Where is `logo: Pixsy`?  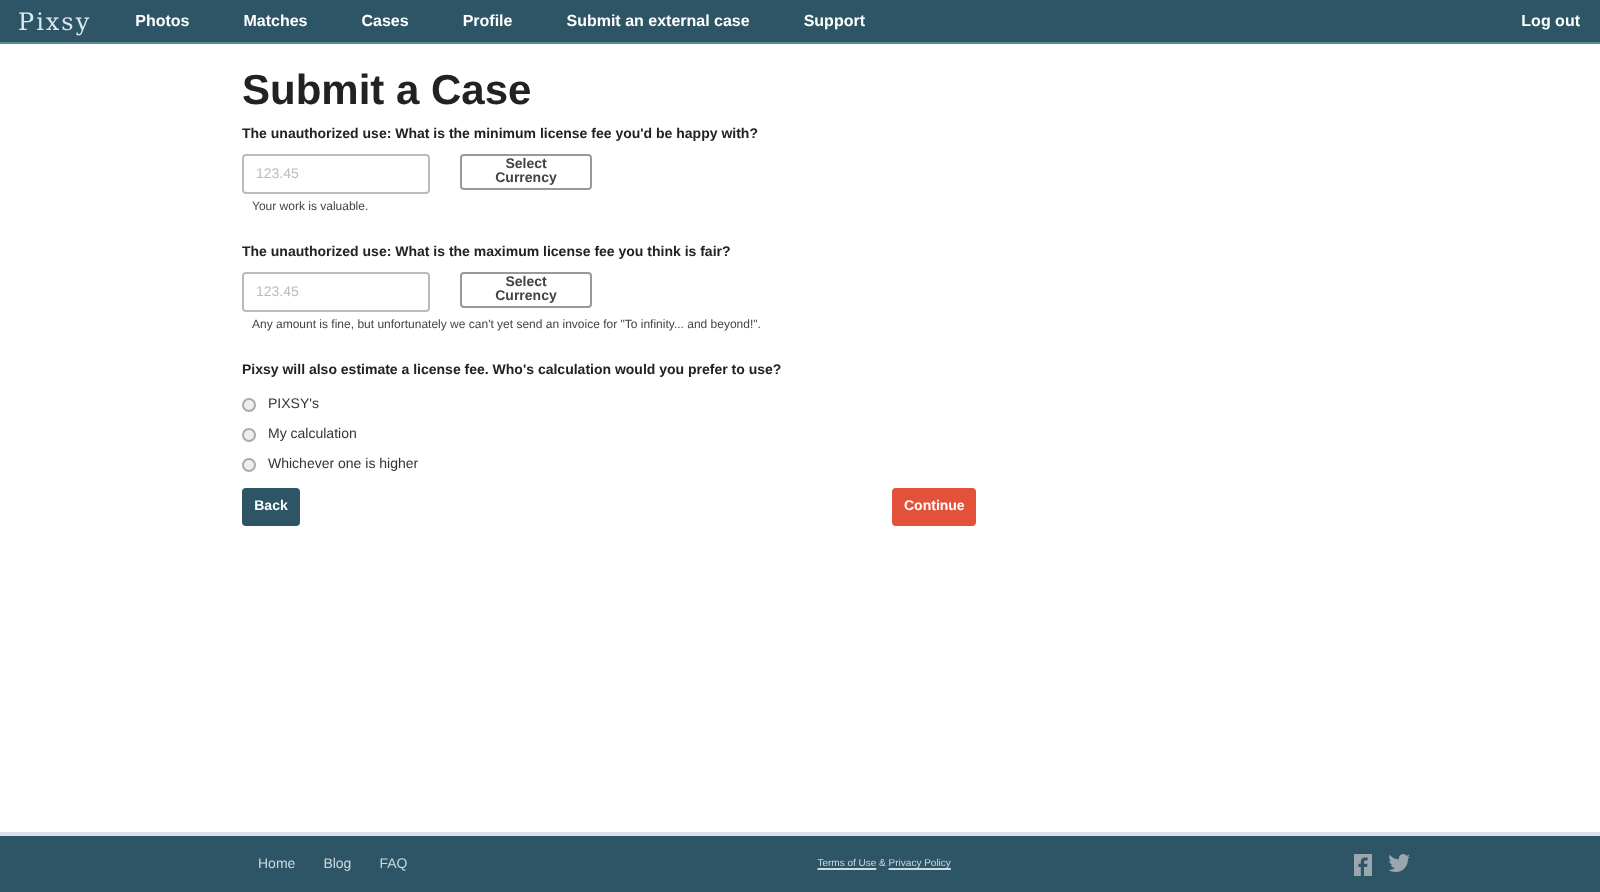 logo: Pixsy is located at coordinates (55, 21).